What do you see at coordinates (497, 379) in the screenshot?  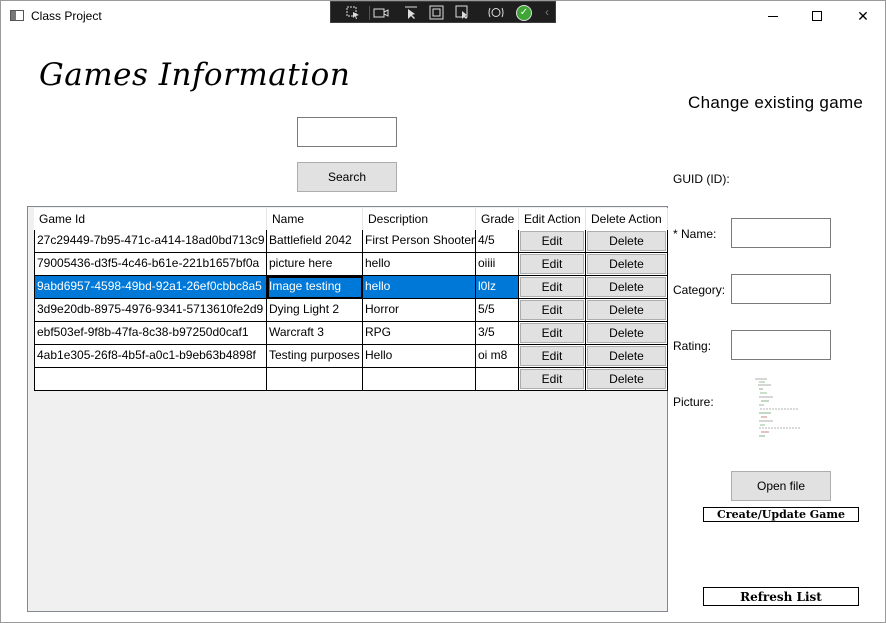 I see `grade-cell` at bounding box center [497, 379].